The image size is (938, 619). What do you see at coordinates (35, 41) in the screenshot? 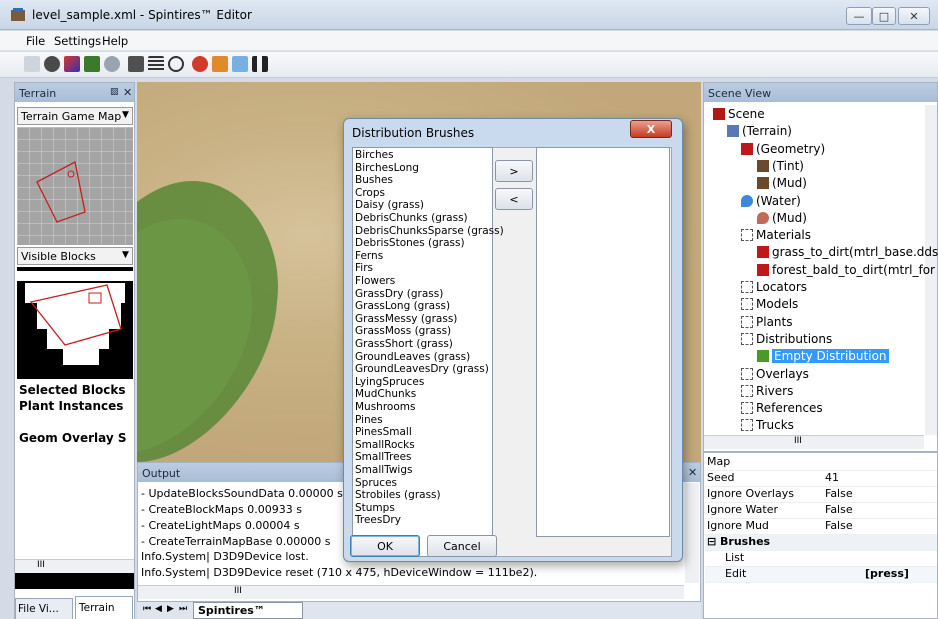
I see `menu-file: File` at bounding box center [35, 41].